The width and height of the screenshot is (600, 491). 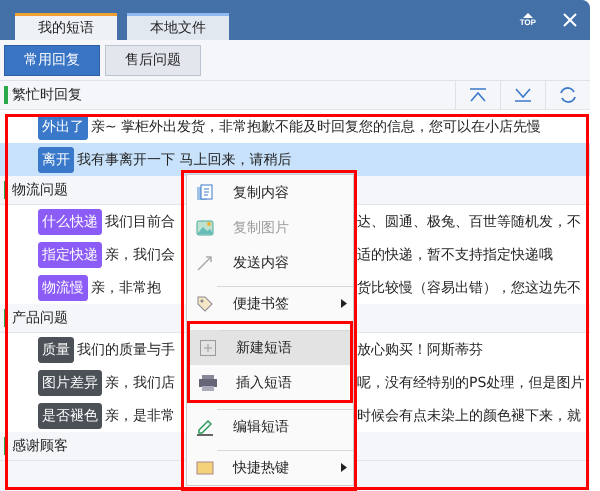 I want to click on phrase-text: 达、圆通、极兔、百世等随机发，不, so click(x=469, y=221).